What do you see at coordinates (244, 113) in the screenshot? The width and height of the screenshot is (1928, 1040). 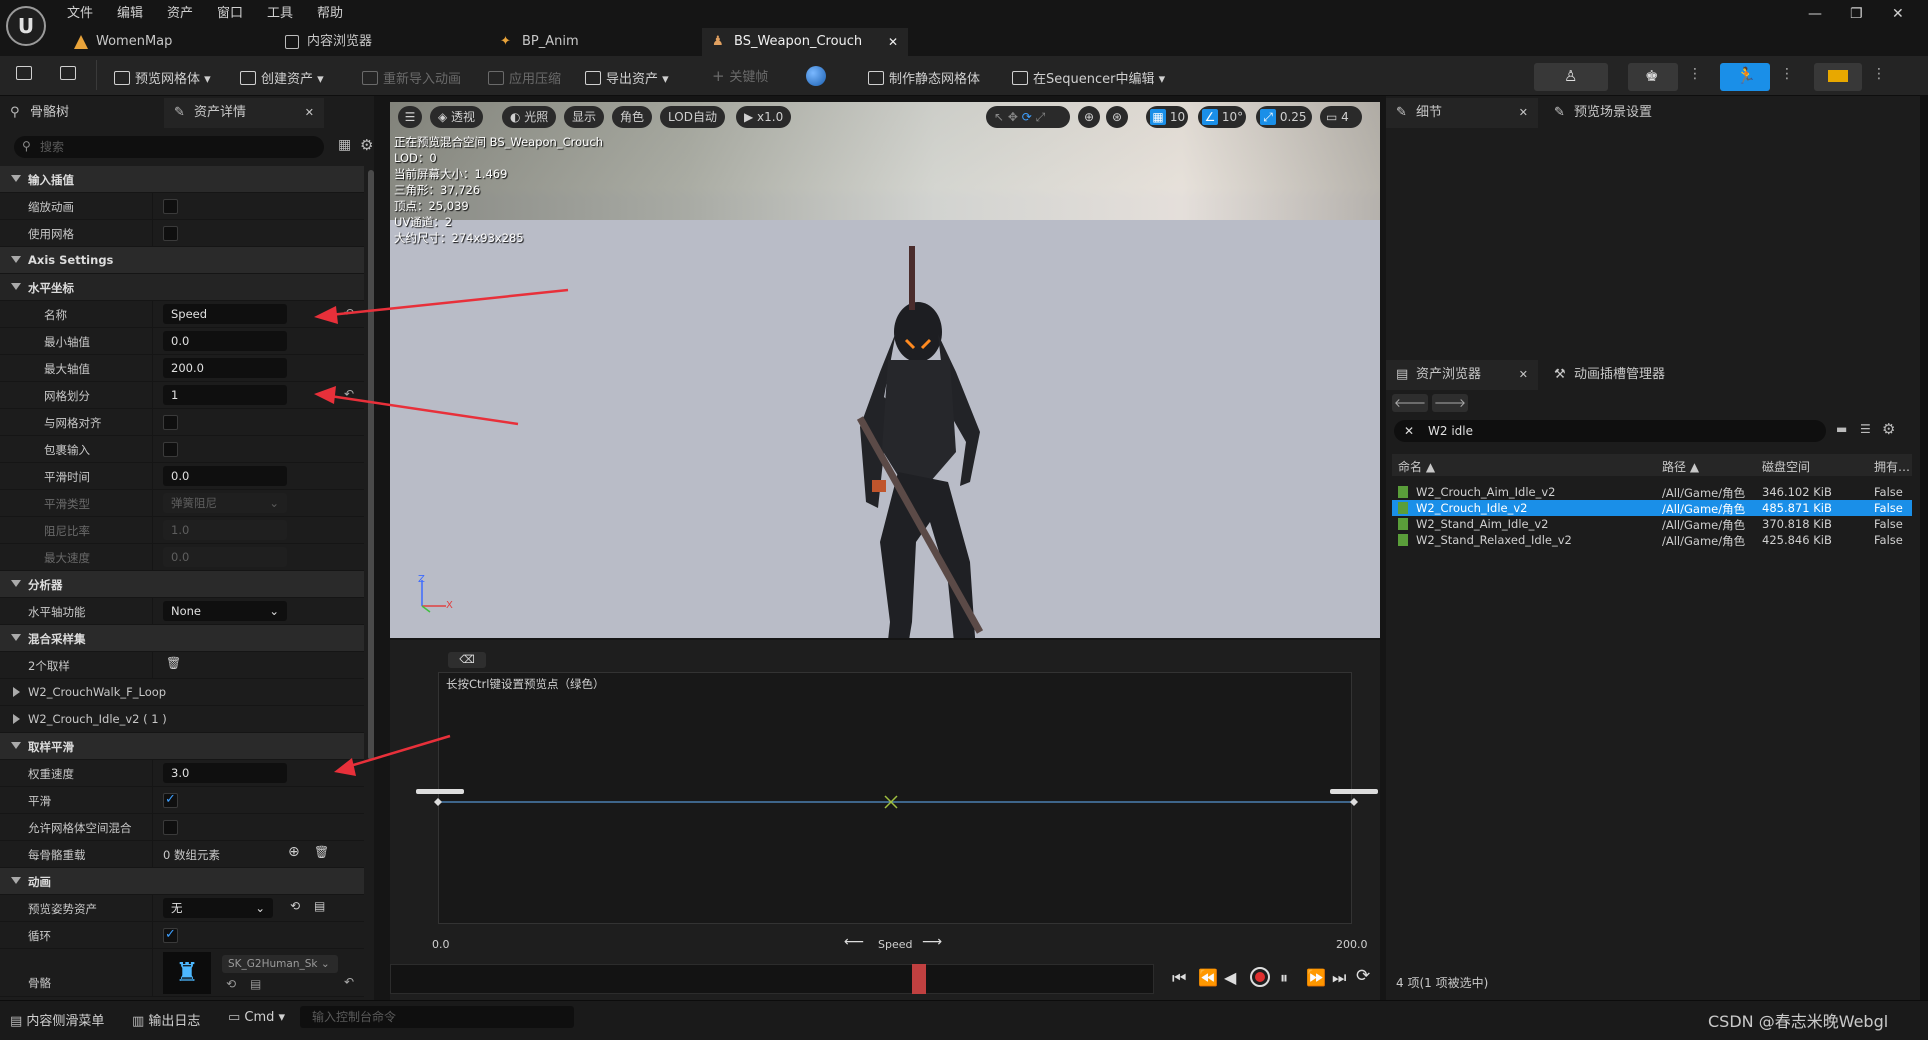 I see `tab-asset-details: ✎ 资产详情 ✕` at bounding box center [244, 113].